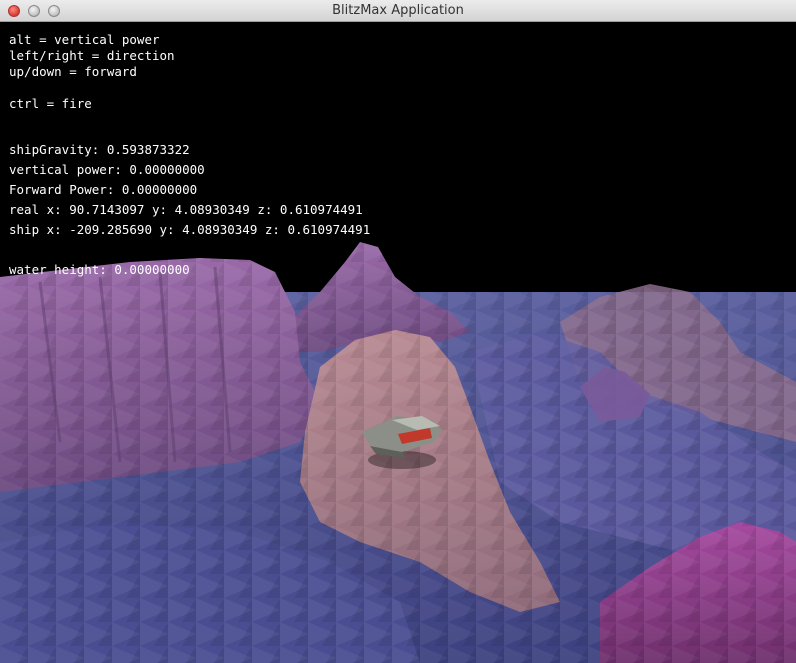  I want to click on title-bar: BlitzMax Application, so click(398, 11).